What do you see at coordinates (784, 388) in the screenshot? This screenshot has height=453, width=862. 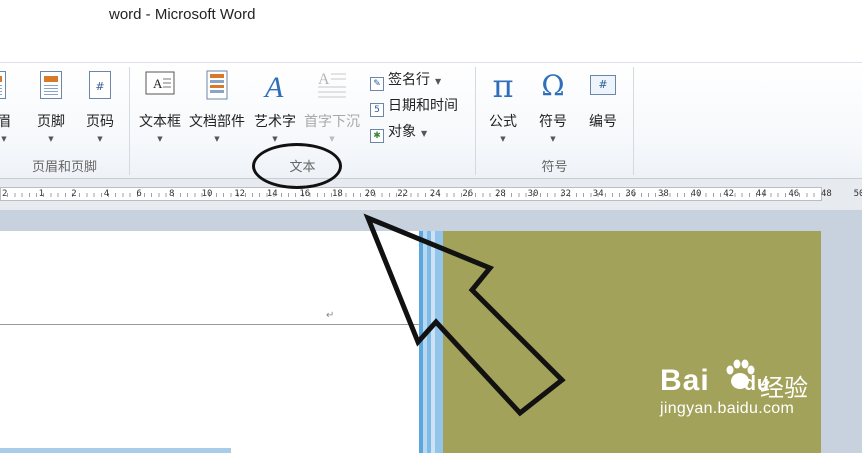 I see `watermark-cn: 经验` at bounding box center [784, 388].